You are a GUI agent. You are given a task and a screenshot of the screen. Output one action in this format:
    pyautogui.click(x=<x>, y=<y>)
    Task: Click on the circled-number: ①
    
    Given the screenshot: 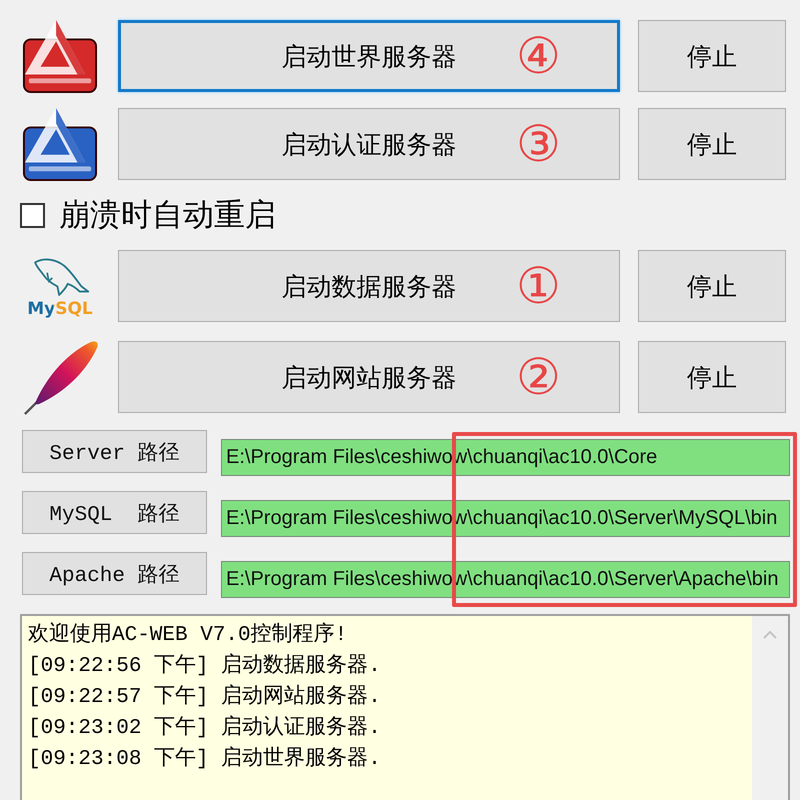 What is the action you would take?
    pyautogui.click(x=538, y=286)
    